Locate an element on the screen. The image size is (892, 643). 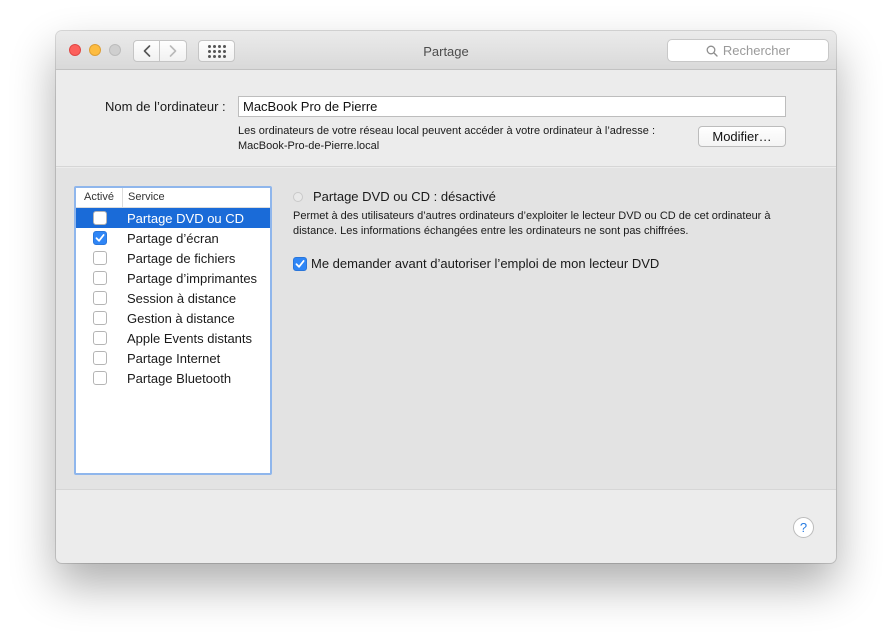
checkbox is located at coordinates (300, 264).